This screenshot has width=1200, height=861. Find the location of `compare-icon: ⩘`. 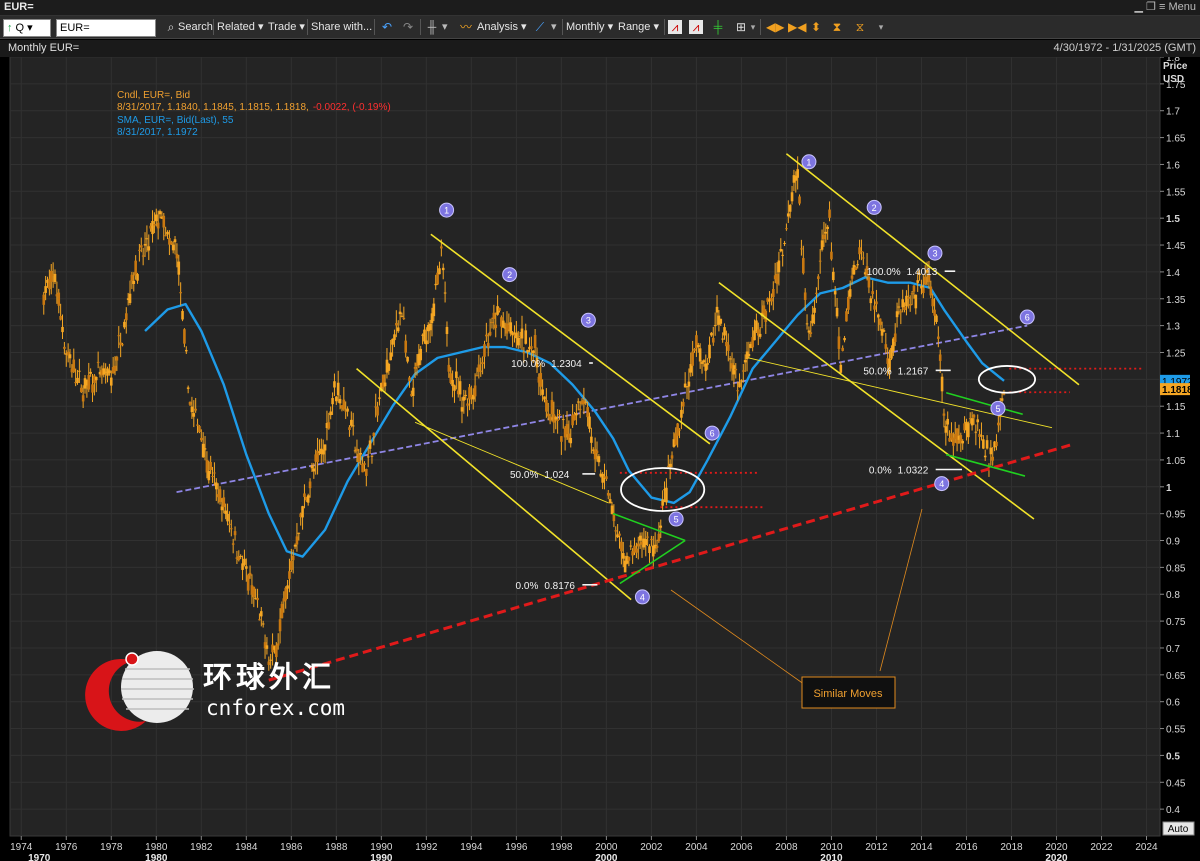

compare-icon: ⩘ is located at coordinates (696, 27).